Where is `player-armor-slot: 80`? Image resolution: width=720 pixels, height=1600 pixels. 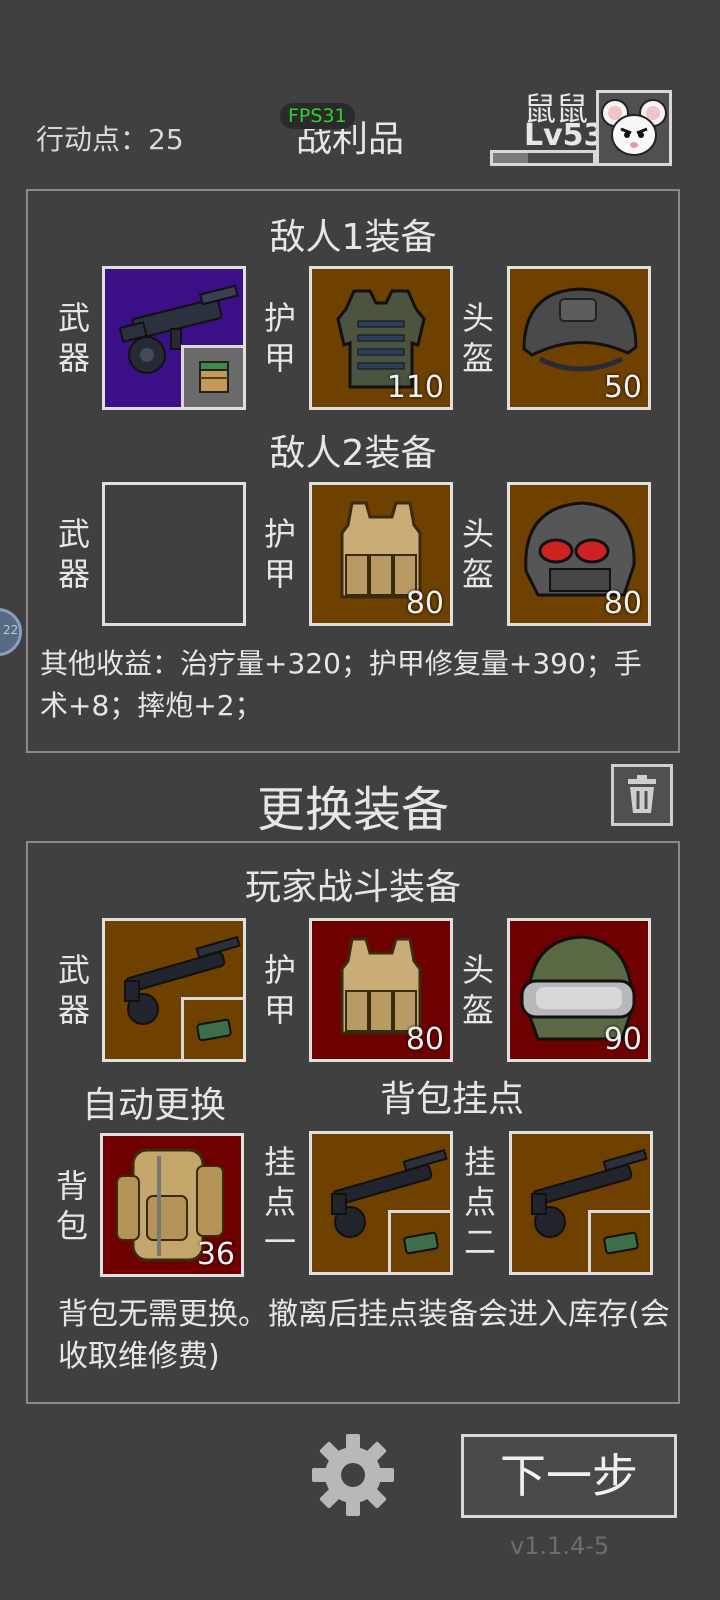
player-armor-slot: 80 is located at coordinates (381, 990).